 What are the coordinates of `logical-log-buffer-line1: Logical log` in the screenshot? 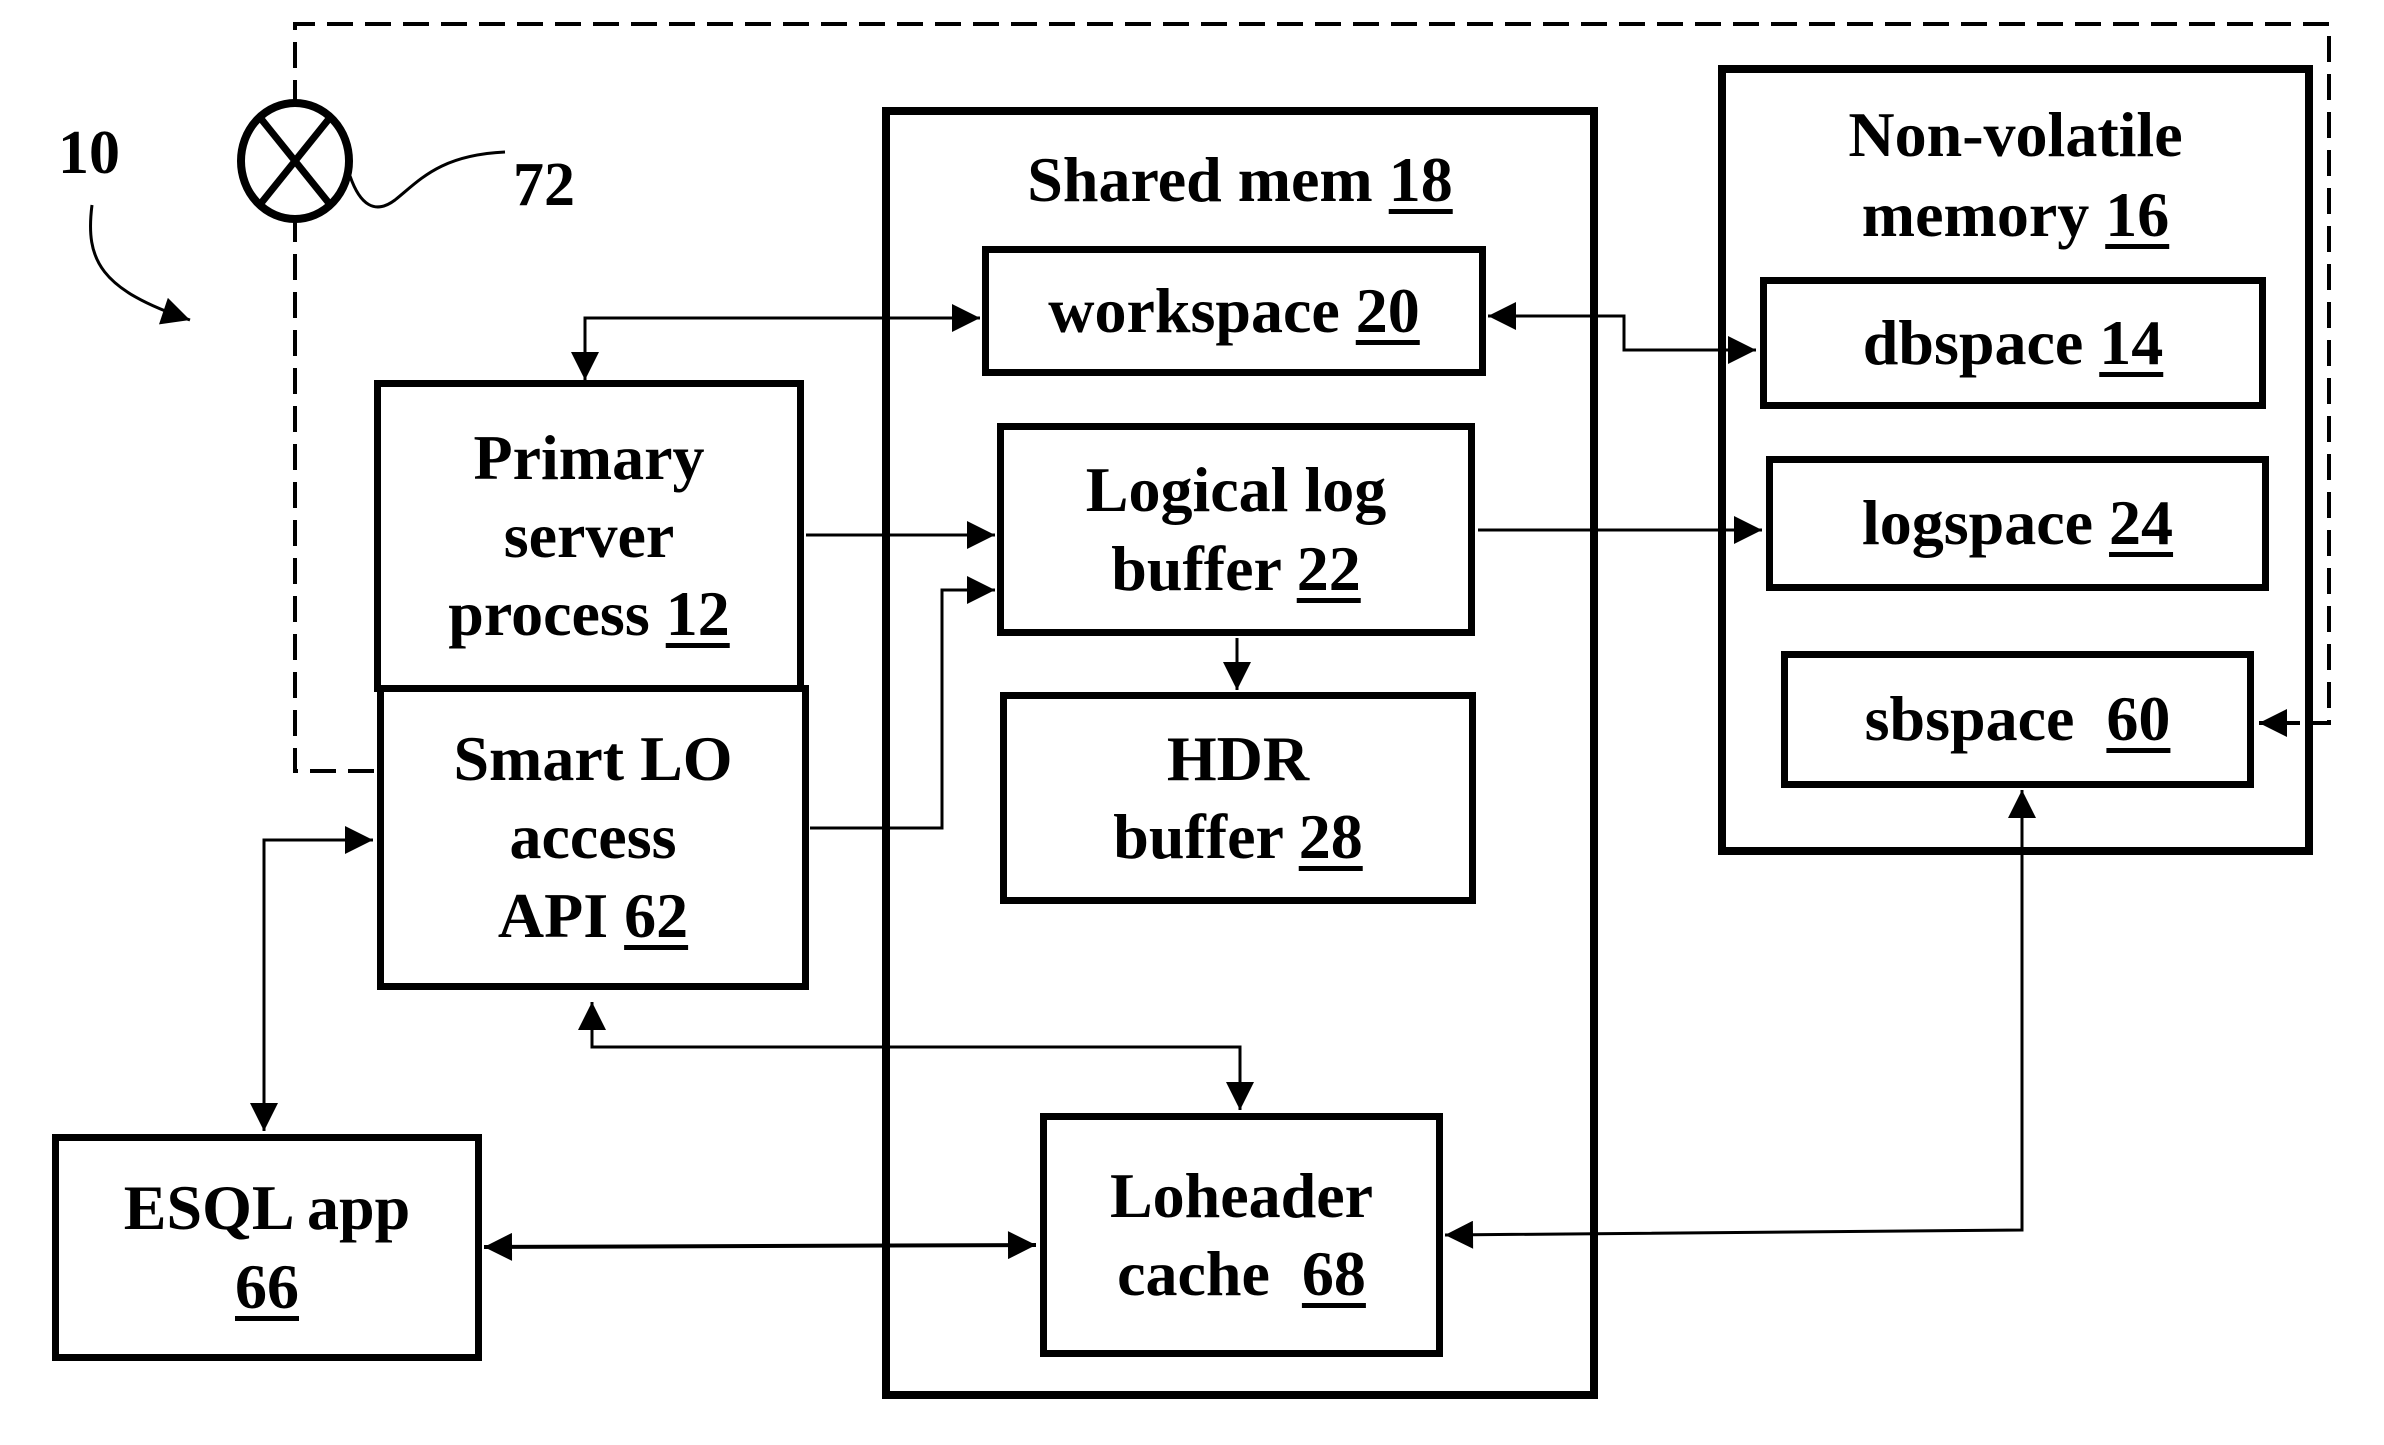 It's located at (1236, 490).